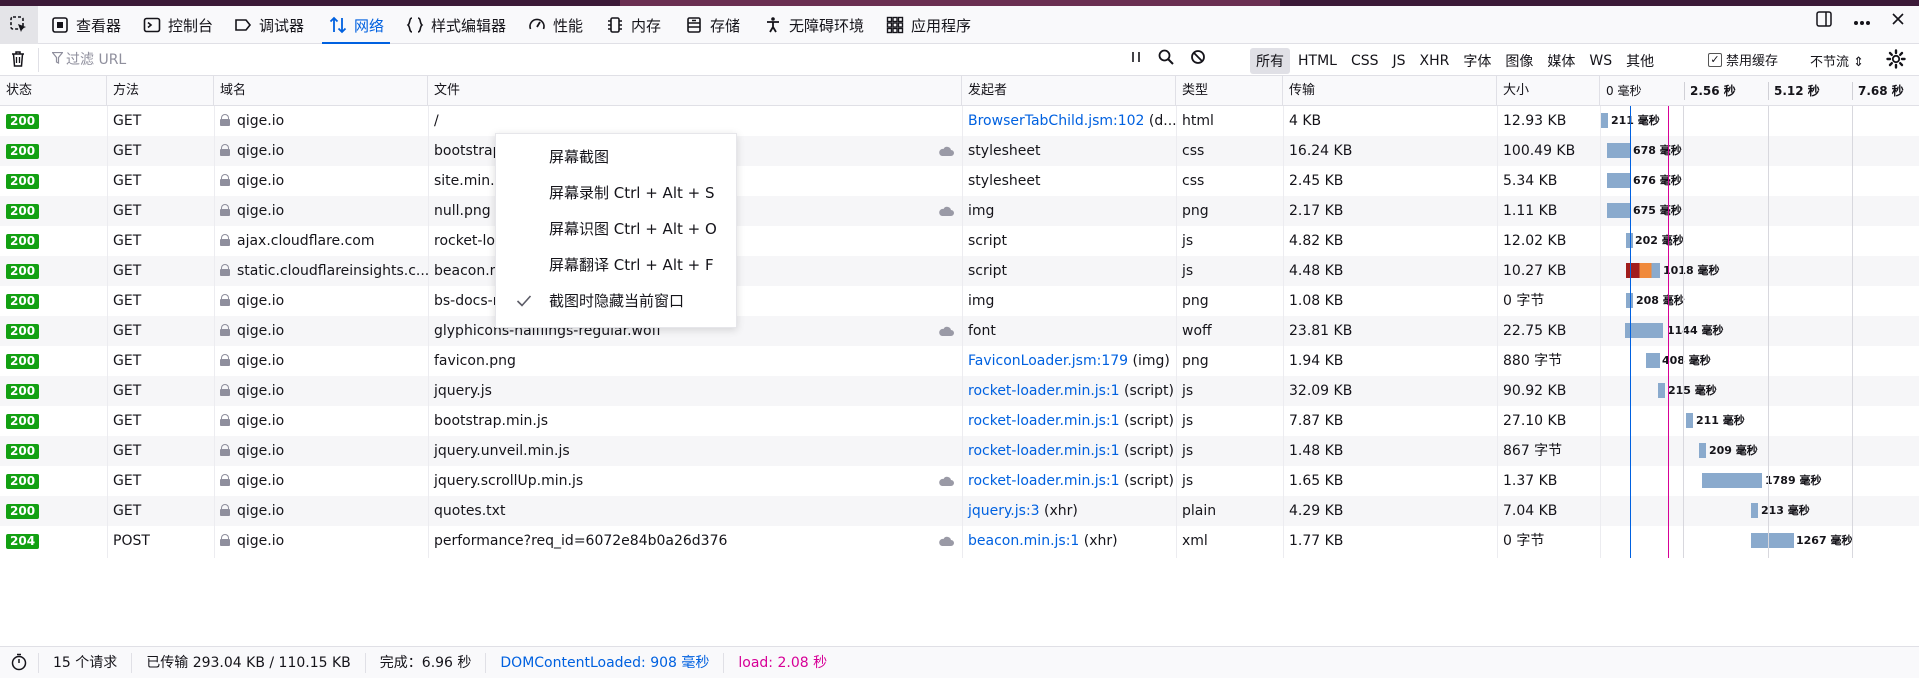 This screenshot has width=1919, height=678. I want to click on type-filter-0: 所有, so click(1270, 61).